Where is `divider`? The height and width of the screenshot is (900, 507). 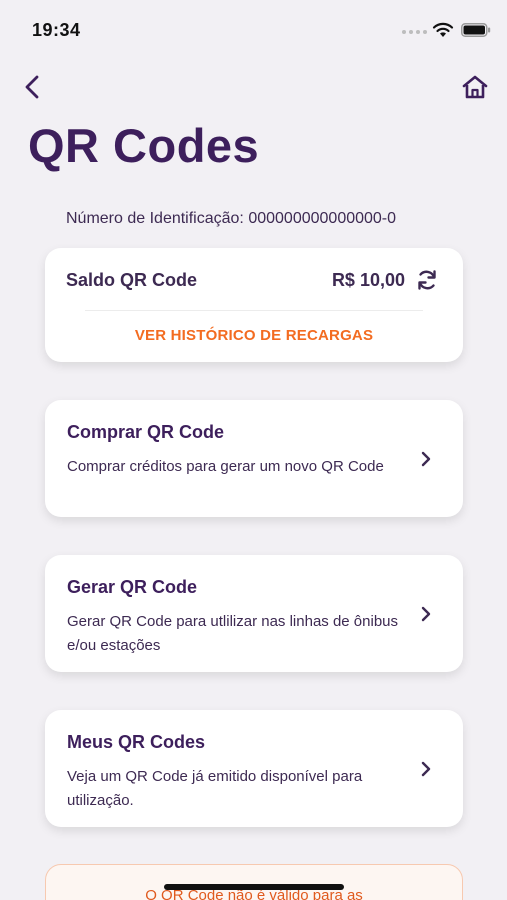 divider is located at coordinates (254, 310).